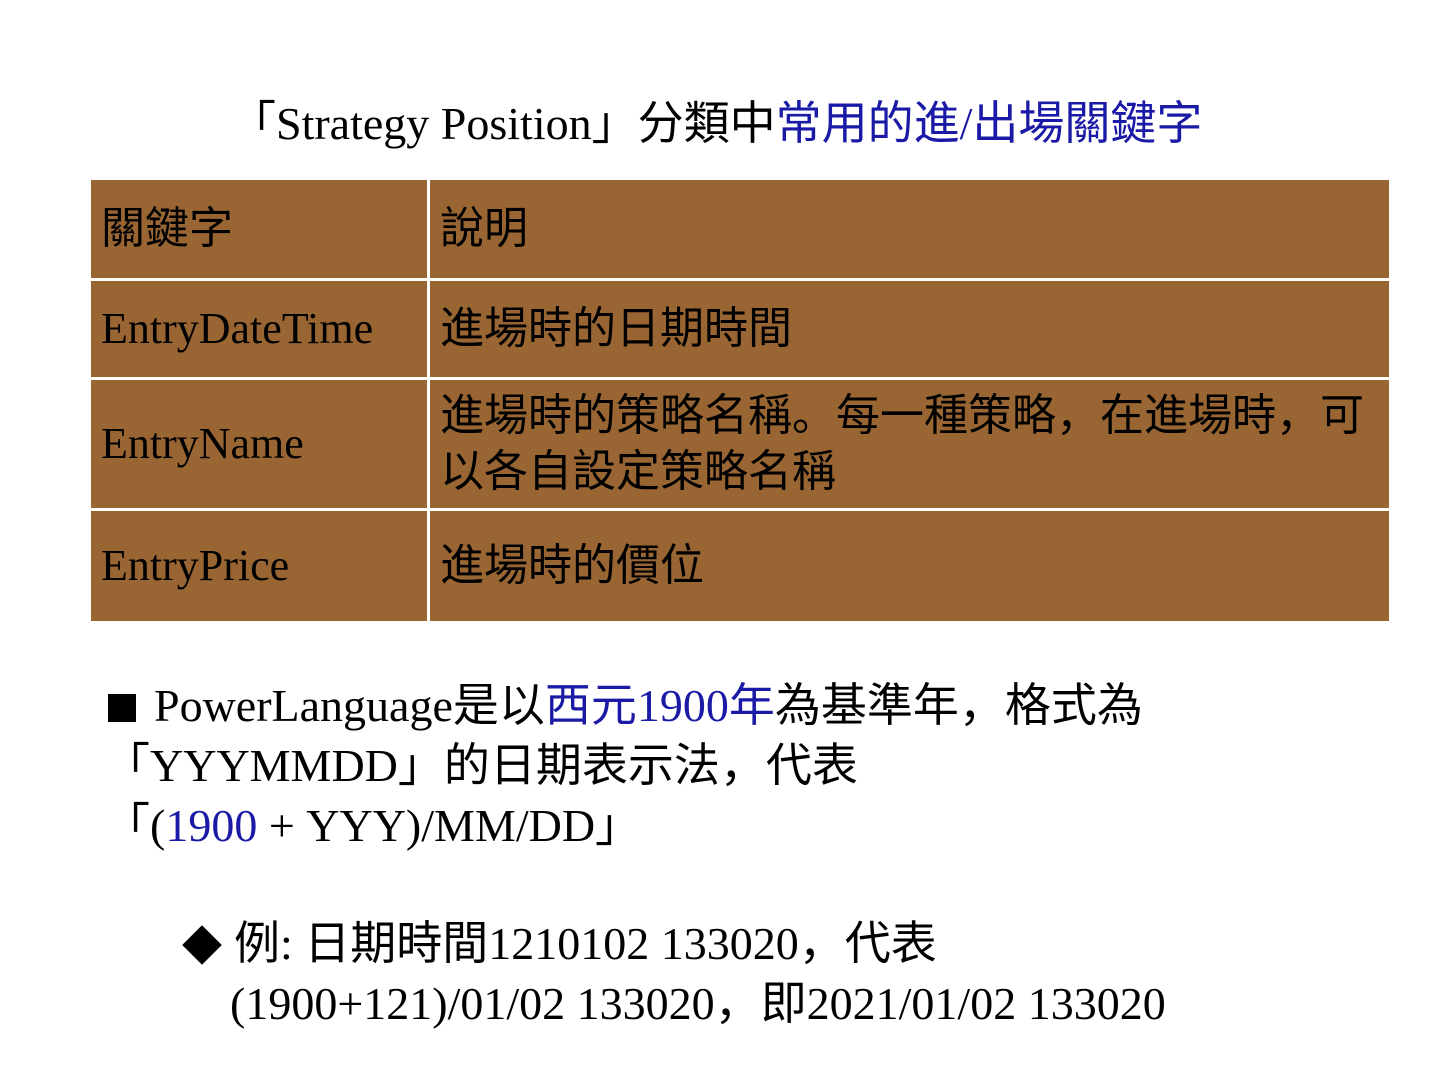  Describe the element at coordinates (909, 229) in the screenshot. I see `header-description: 說明` at that location.